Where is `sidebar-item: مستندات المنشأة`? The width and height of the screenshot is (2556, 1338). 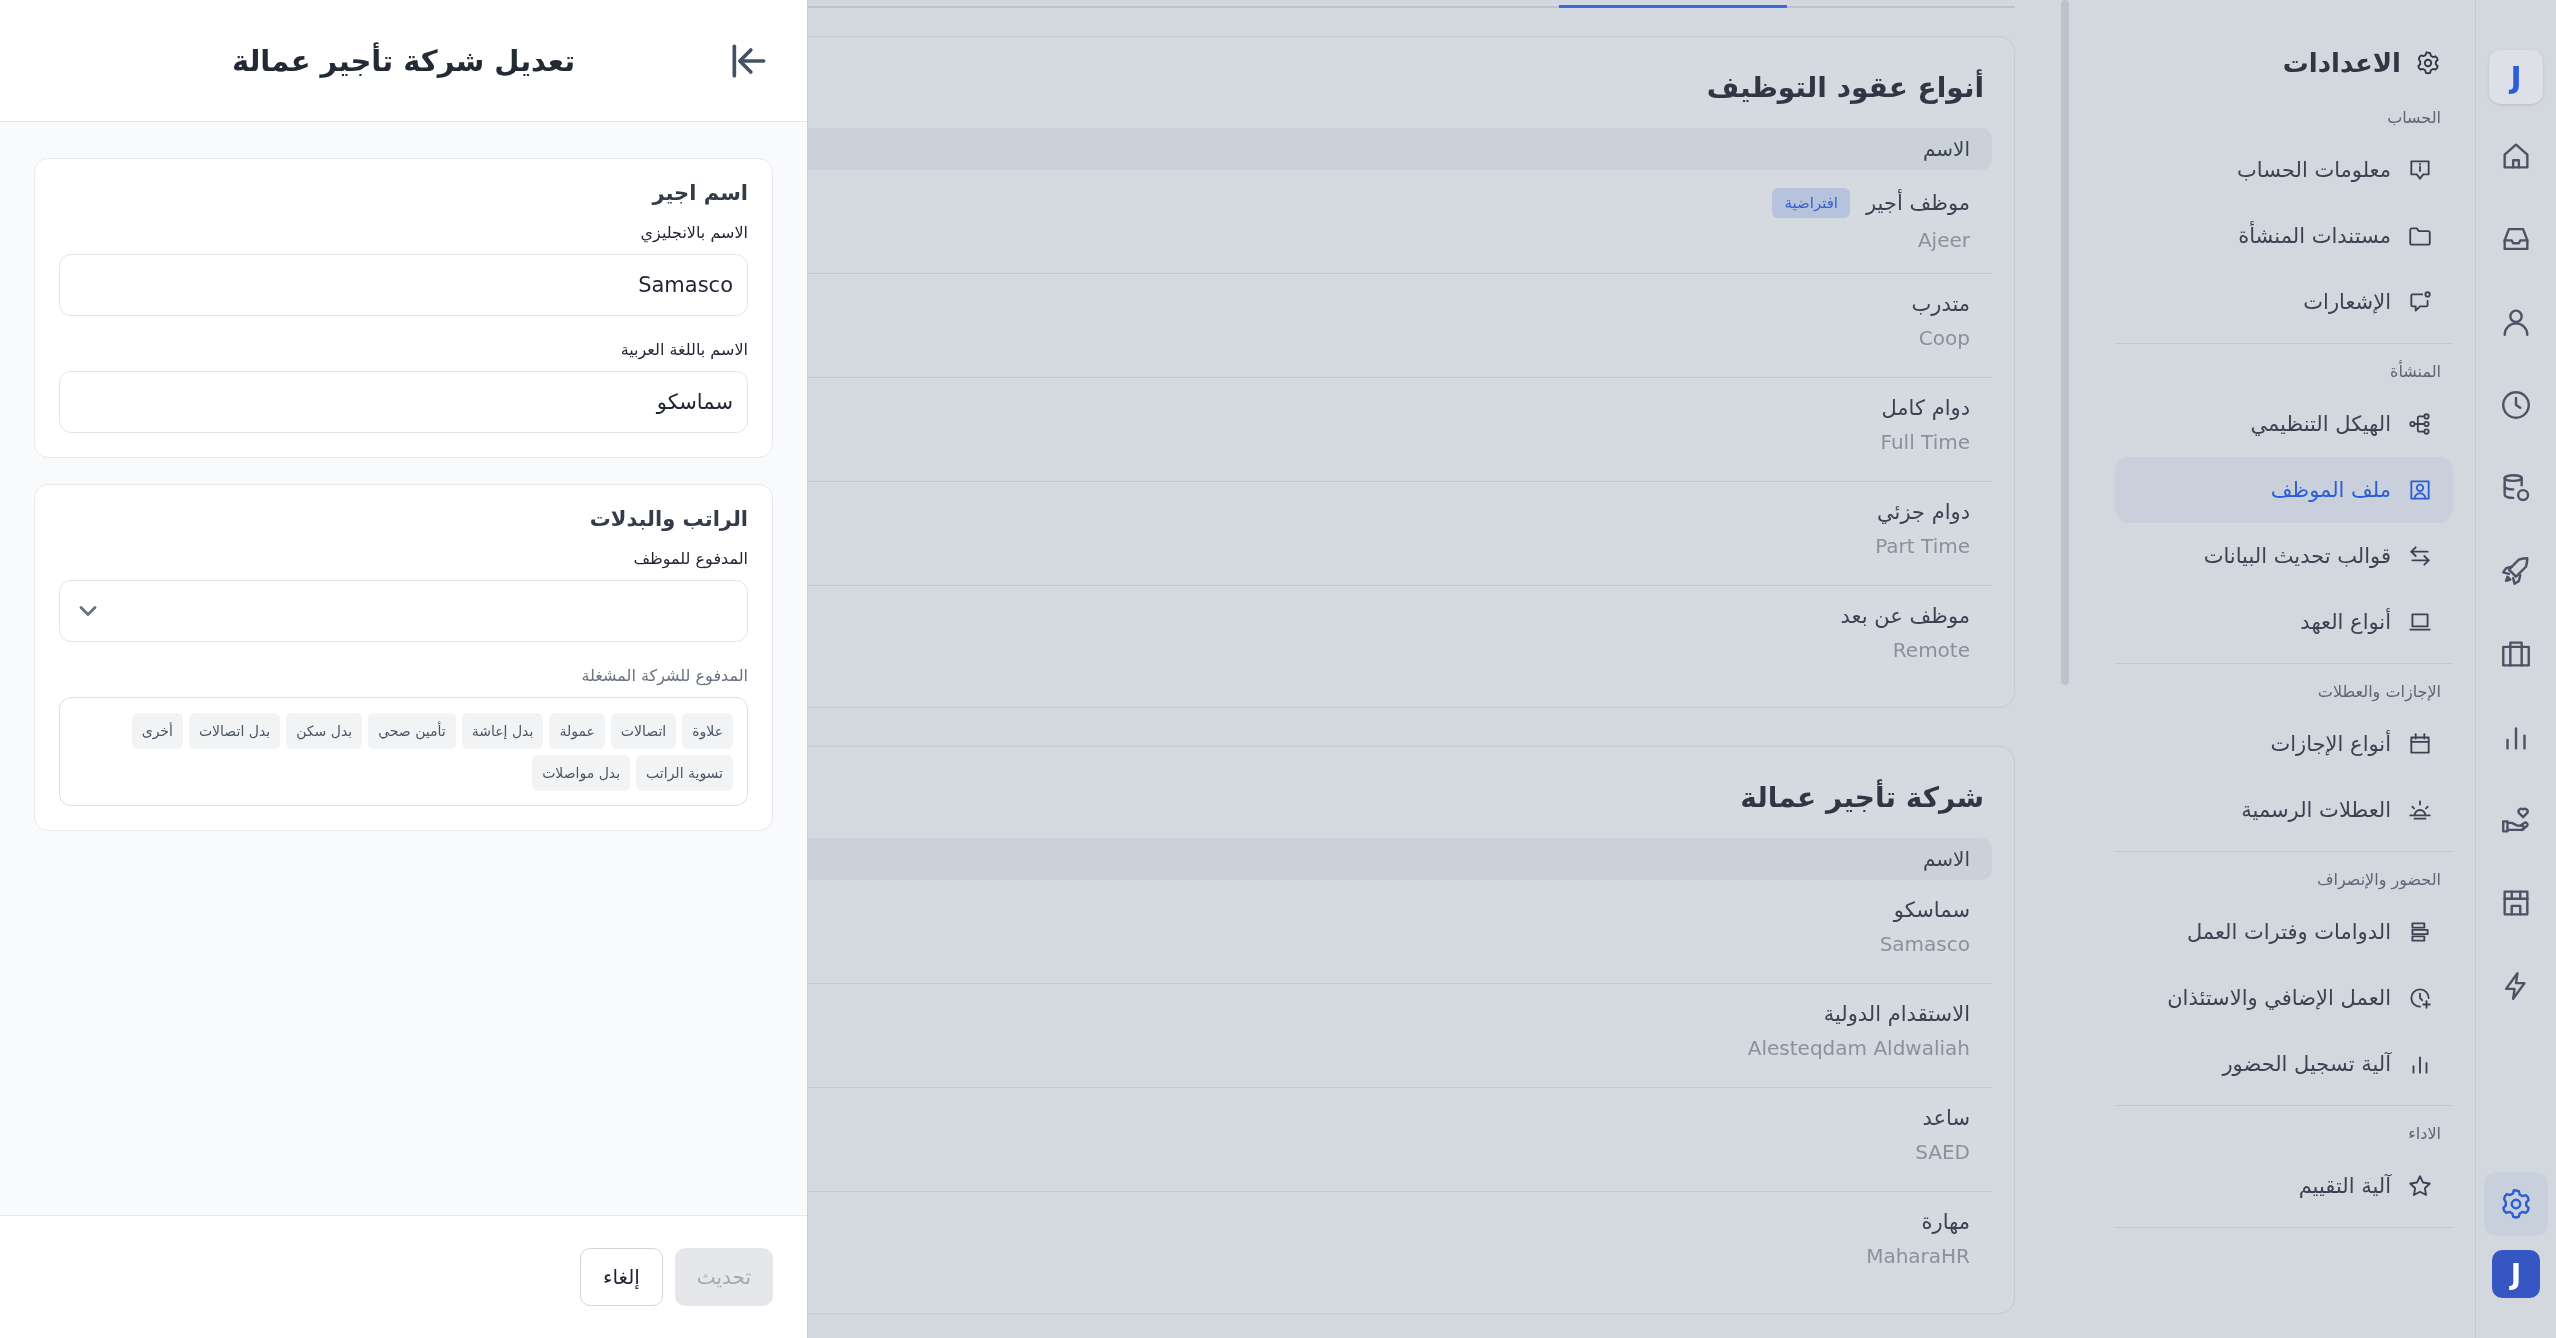
sidebar-item: مستندات المنشأة is located at coordinates (2284, 236).